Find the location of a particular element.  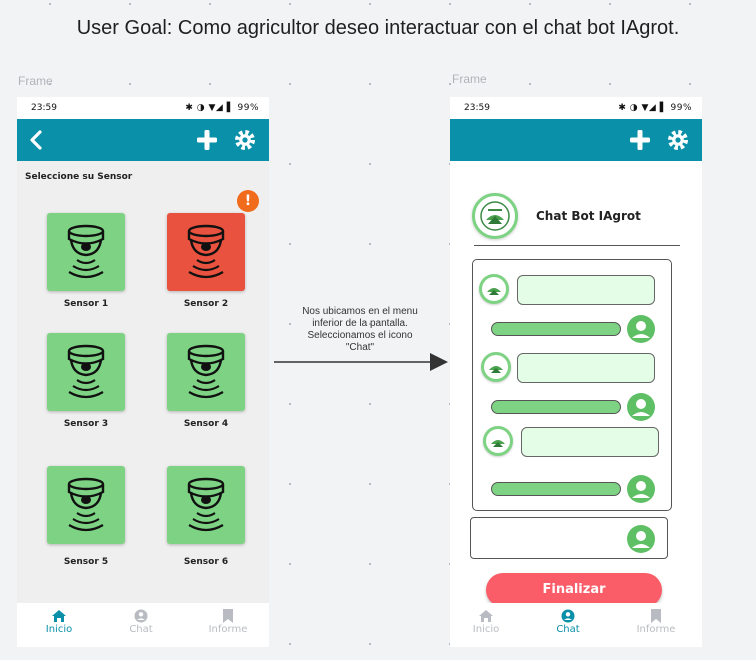

frame-label-left: Frame is located at coordinates (35, 81).